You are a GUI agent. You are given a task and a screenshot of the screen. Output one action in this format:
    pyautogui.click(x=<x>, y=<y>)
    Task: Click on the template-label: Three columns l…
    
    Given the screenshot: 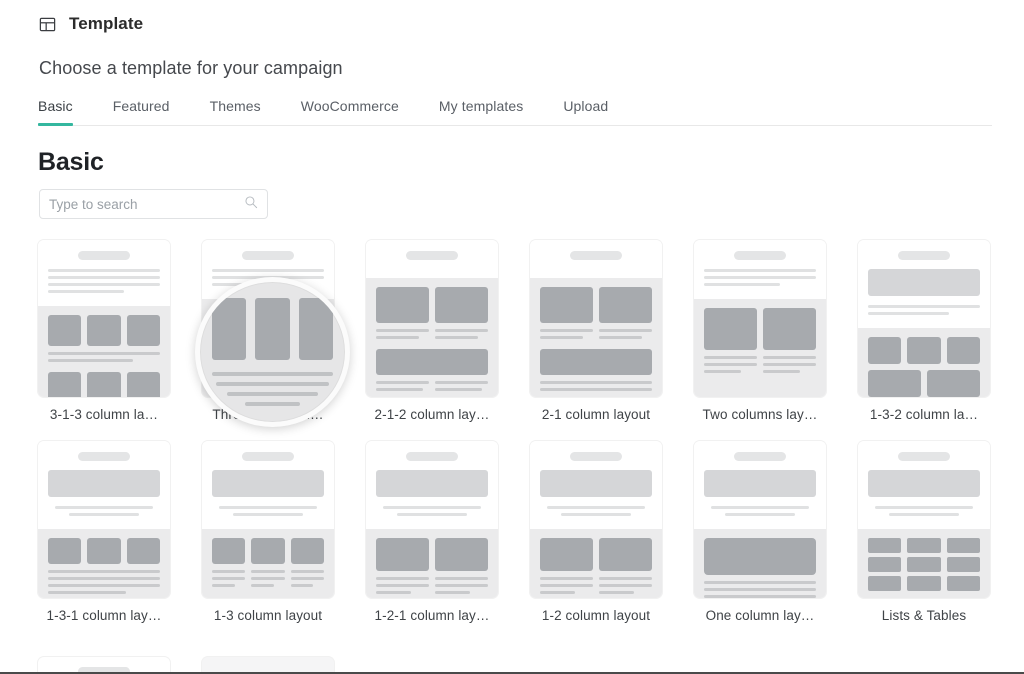 What is the action you would take?
    pyautogui.click(x=268, y=414)
    